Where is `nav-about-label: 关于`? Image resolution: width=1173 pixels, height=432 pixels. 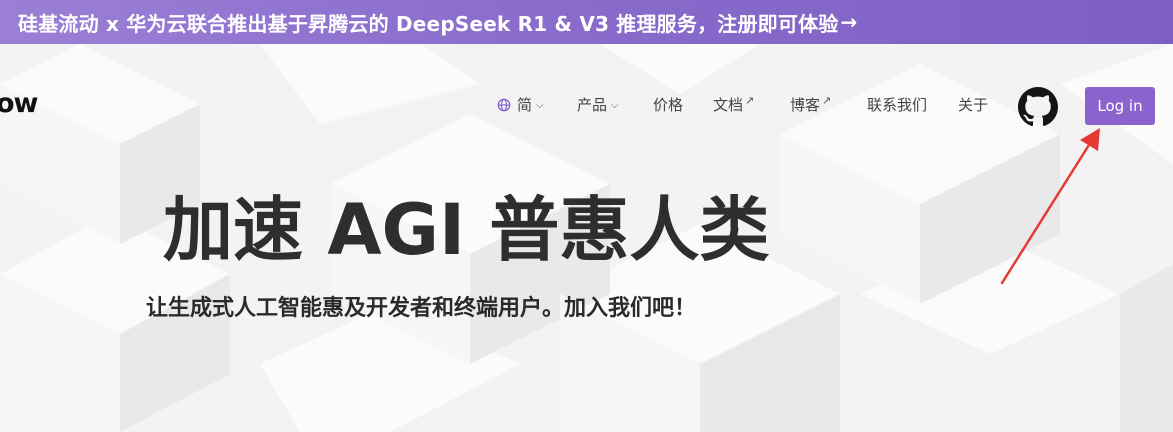 nav-about-label: 关于 is located at coordinates (973, 105).